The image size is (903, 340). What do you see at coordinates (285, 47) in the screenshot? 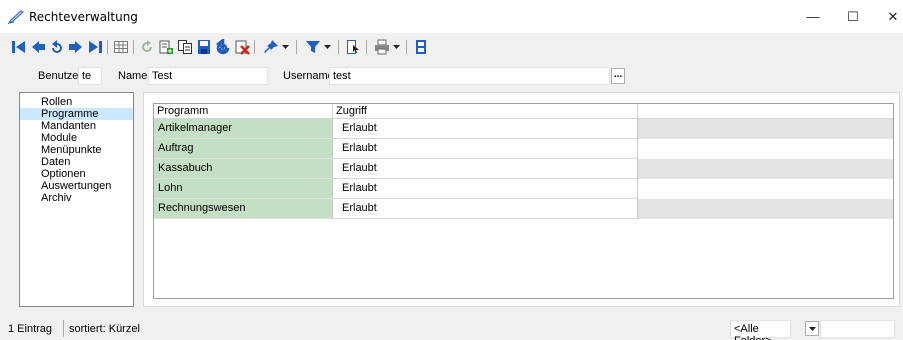
I see `pin-dropdown-chevron-icon` at bounding box center [285, 47].